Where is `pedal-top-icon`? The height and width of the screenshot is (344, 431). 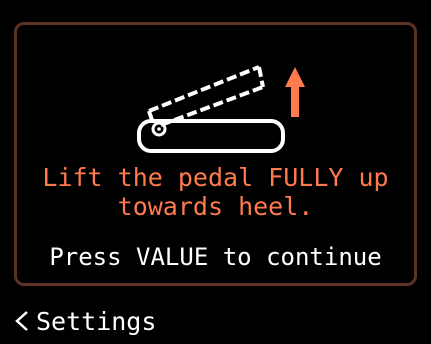 pedal-top-icon is located at coordinates (206, 96).